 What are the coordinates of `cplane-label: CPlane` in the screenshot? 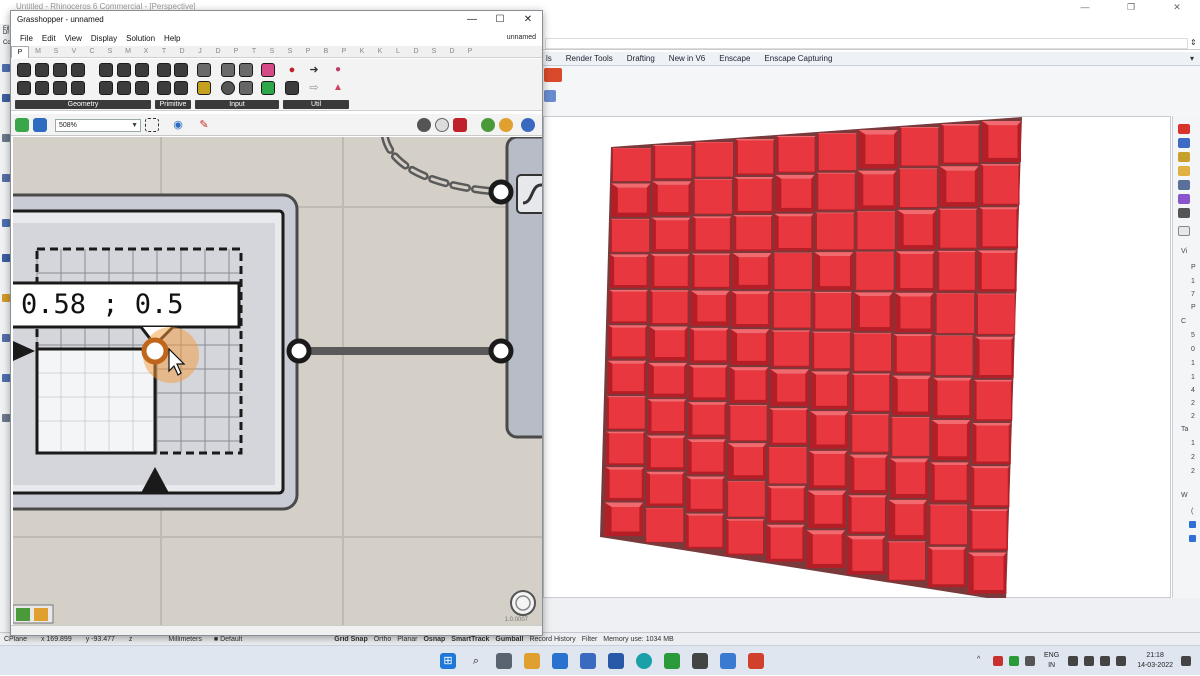 It's located at (15, 639).